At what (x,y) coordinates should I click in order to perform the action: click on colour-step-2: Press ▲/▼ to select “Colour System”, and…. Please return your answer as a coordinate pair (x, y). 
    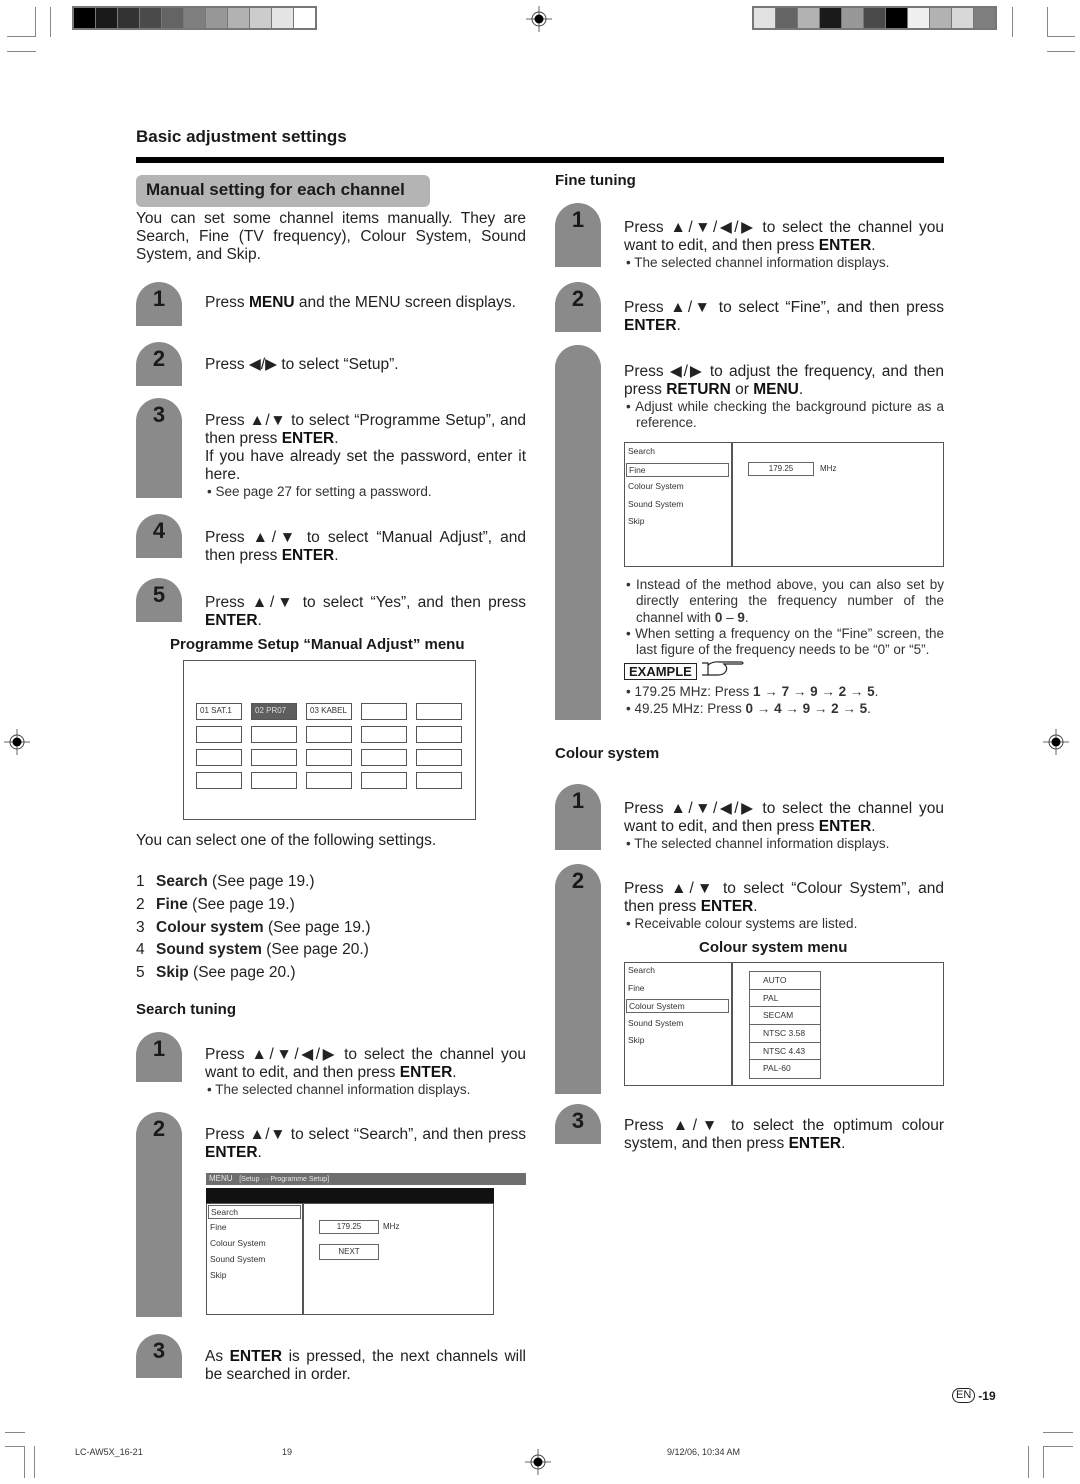
    Looking at the image, I should click on (784, 906).